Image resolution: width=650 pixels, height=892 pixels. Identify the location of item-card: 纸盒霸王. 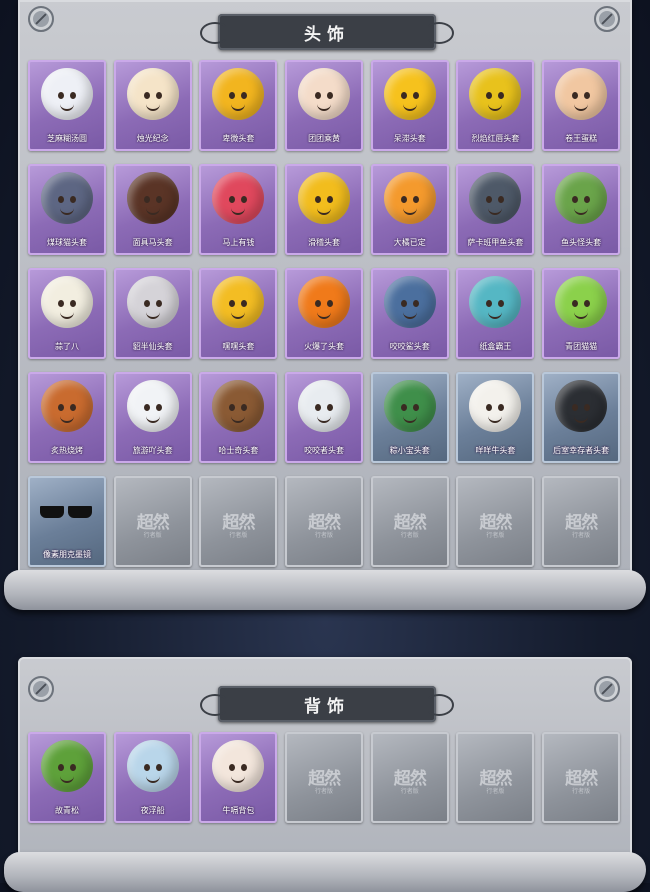
(495, 313).